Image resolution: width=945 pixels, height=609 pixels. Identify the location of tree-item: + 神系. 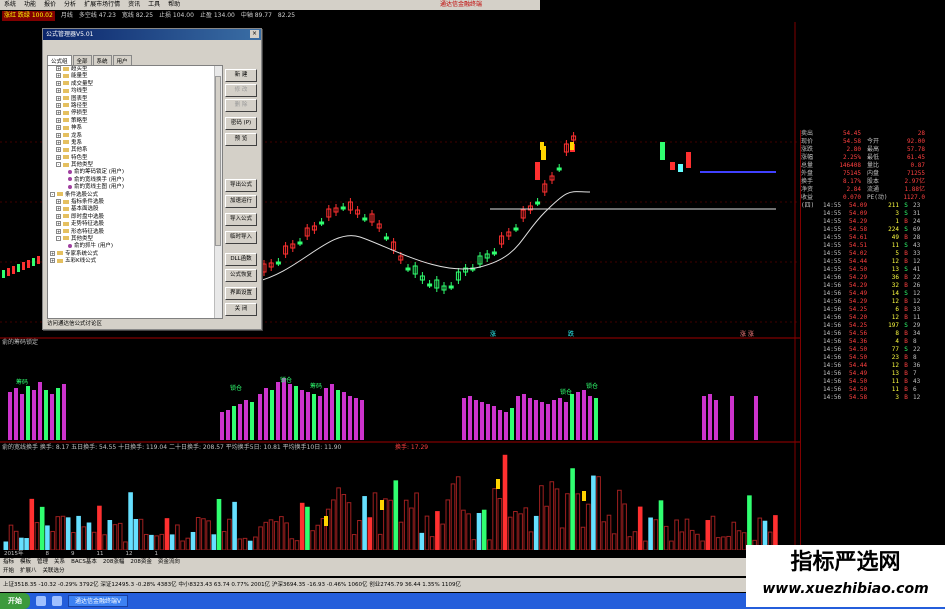
(135, 128).